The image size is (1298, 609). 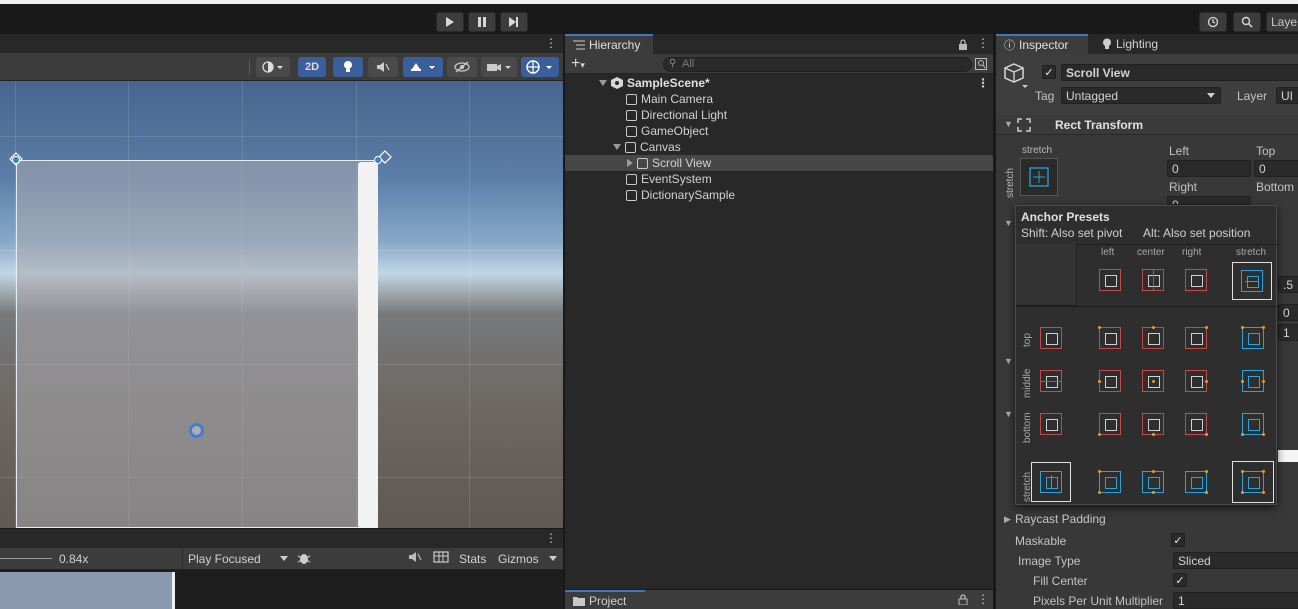 What do you see at coordinates (981, 64) in the screenshot?
I see `search-by-type-icon` at bounding box center [981, 64].